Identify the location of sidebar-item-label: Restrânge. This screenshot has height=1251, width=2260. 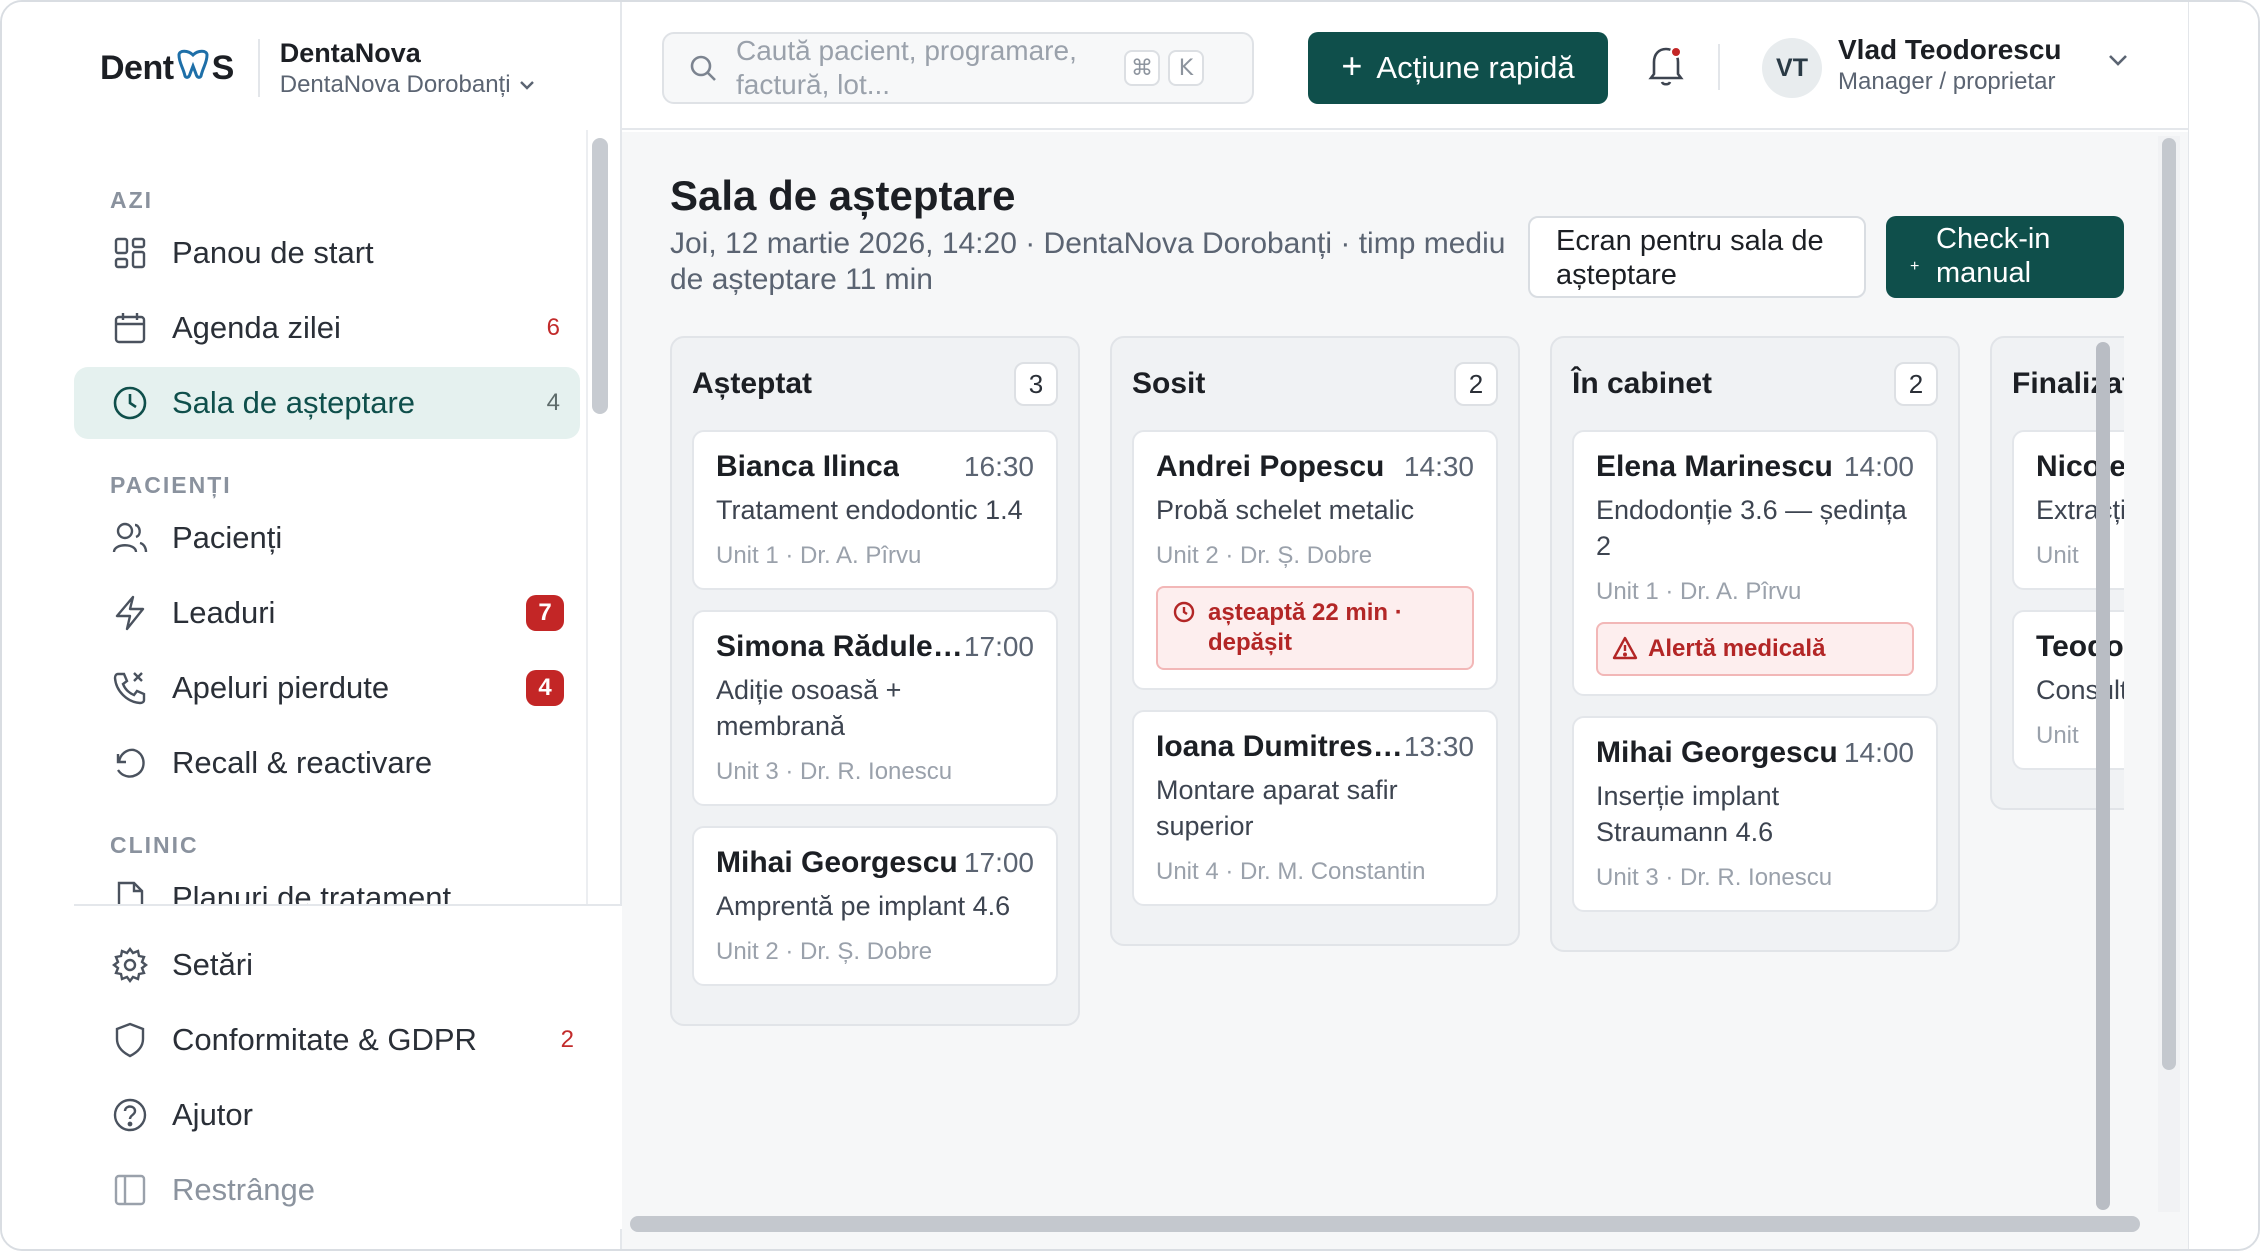
(244, 1189).